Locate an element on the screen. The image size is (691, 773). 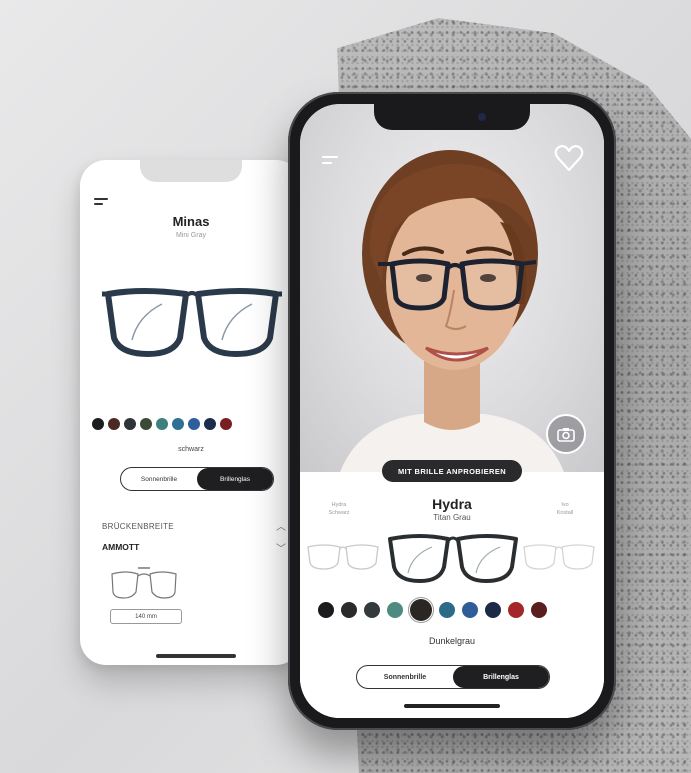
glasses-carousel is located at coordinates (452, 557).